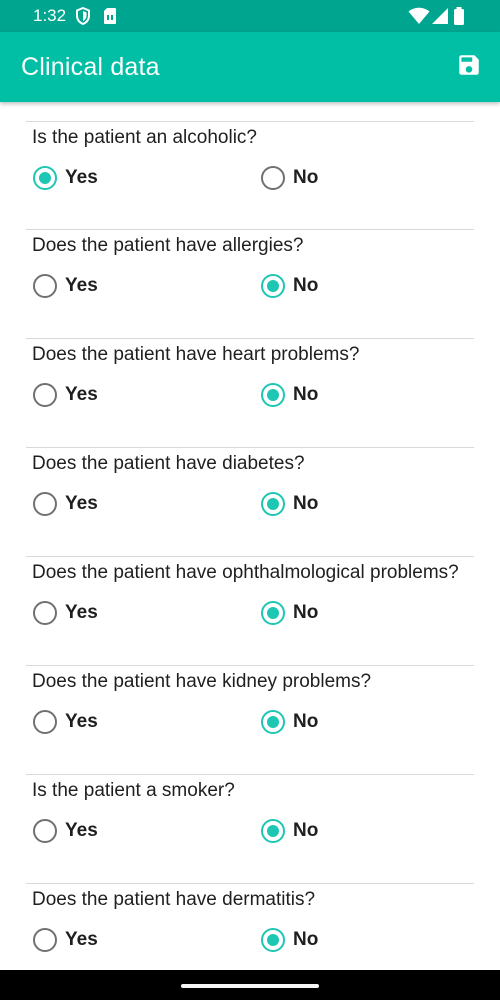  I want to click on heart-problems-yes-option: Yes, so click(65, 395).